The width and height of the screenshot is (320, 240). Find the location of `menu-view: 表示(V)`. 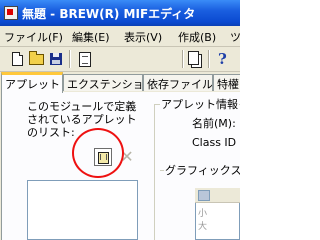

menu-view: 表示(V) is located at coordinates (143, 37).